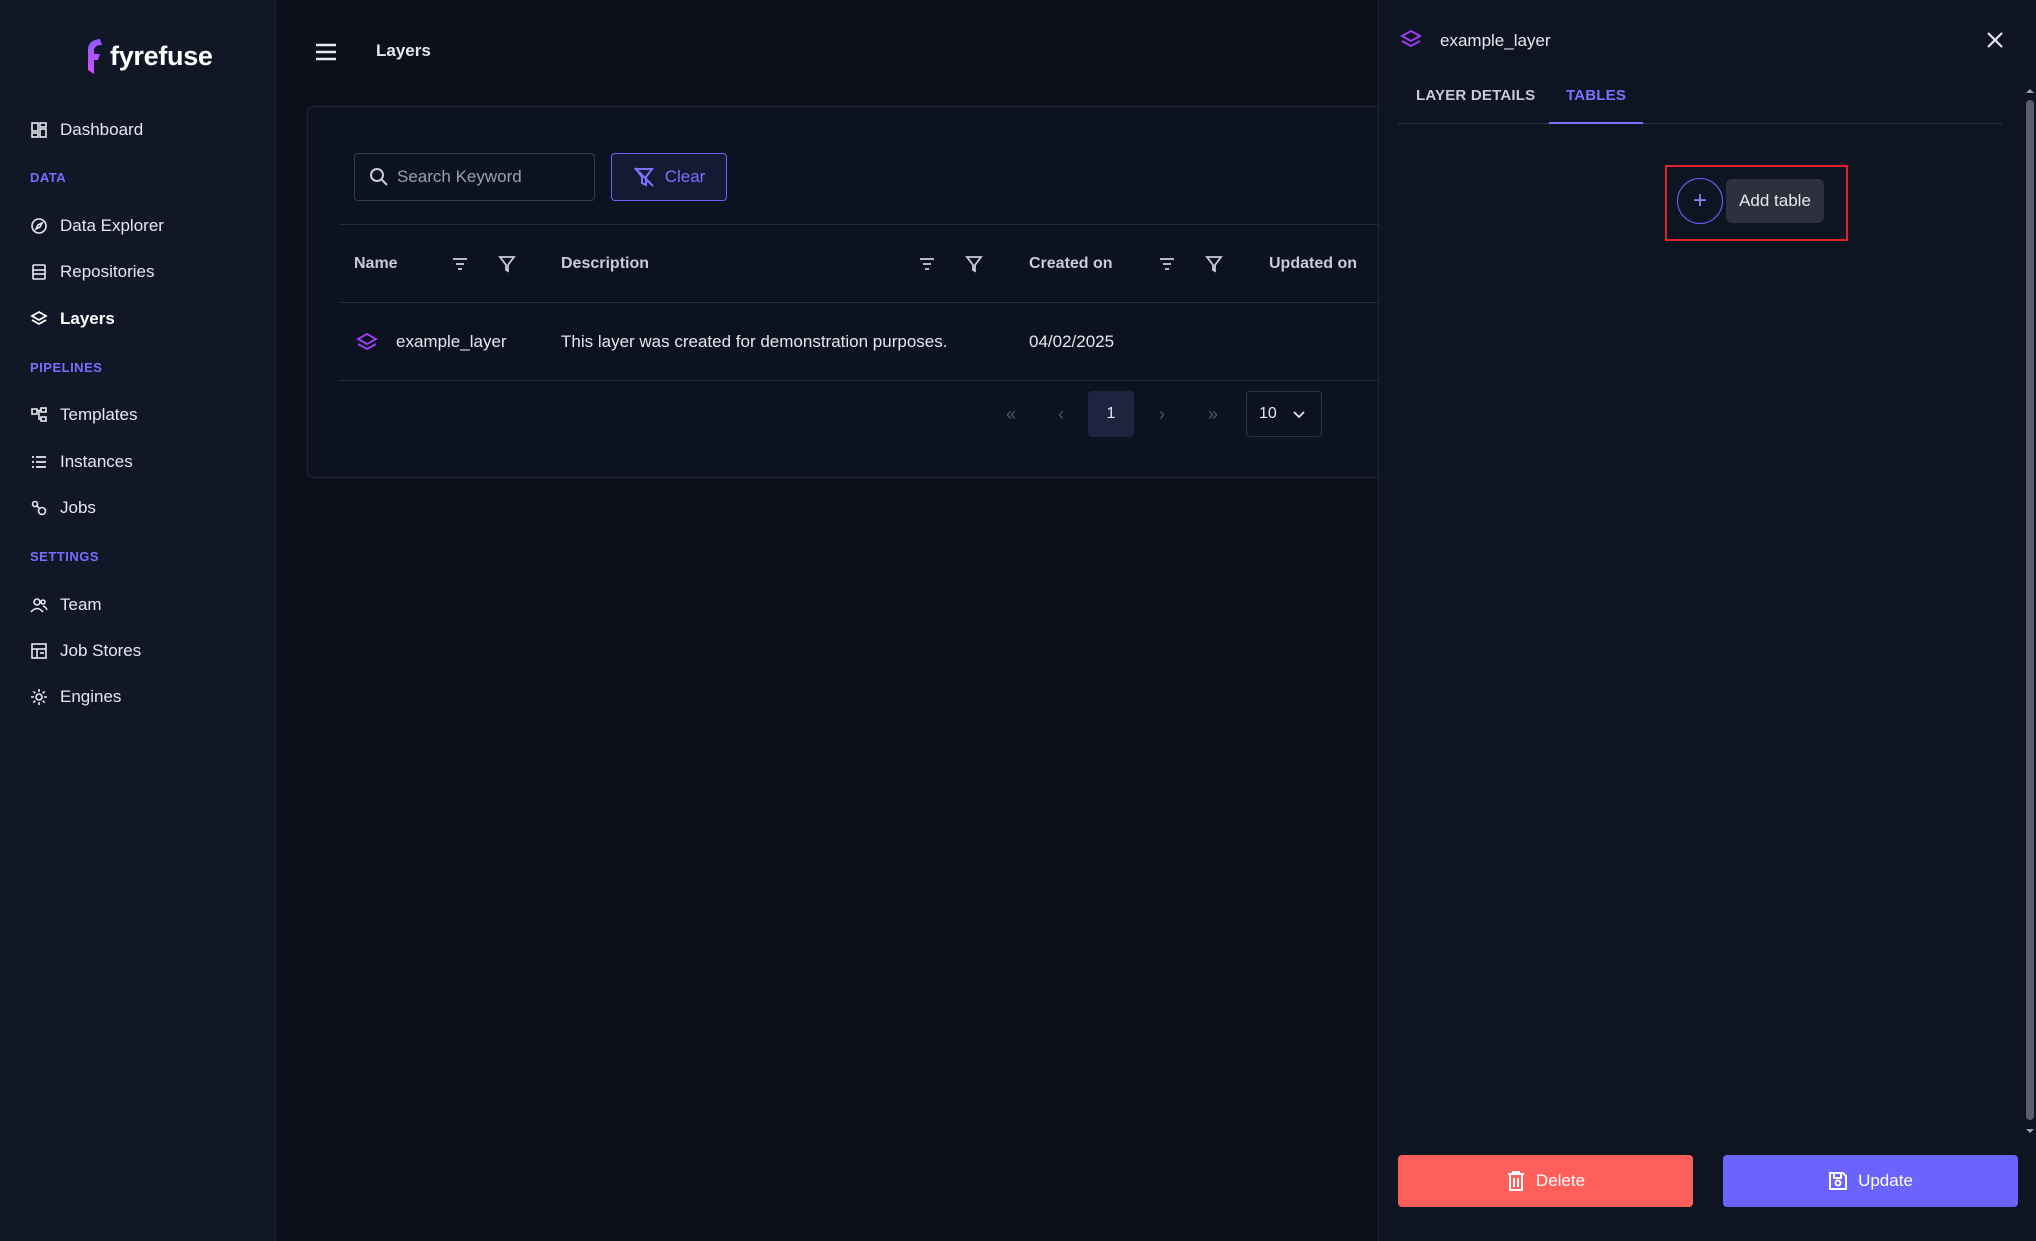  Describe the element at coordinates (1475, 105) in the screenshot. I see `tab-layer-details: LAYER DETAILS` at that location.